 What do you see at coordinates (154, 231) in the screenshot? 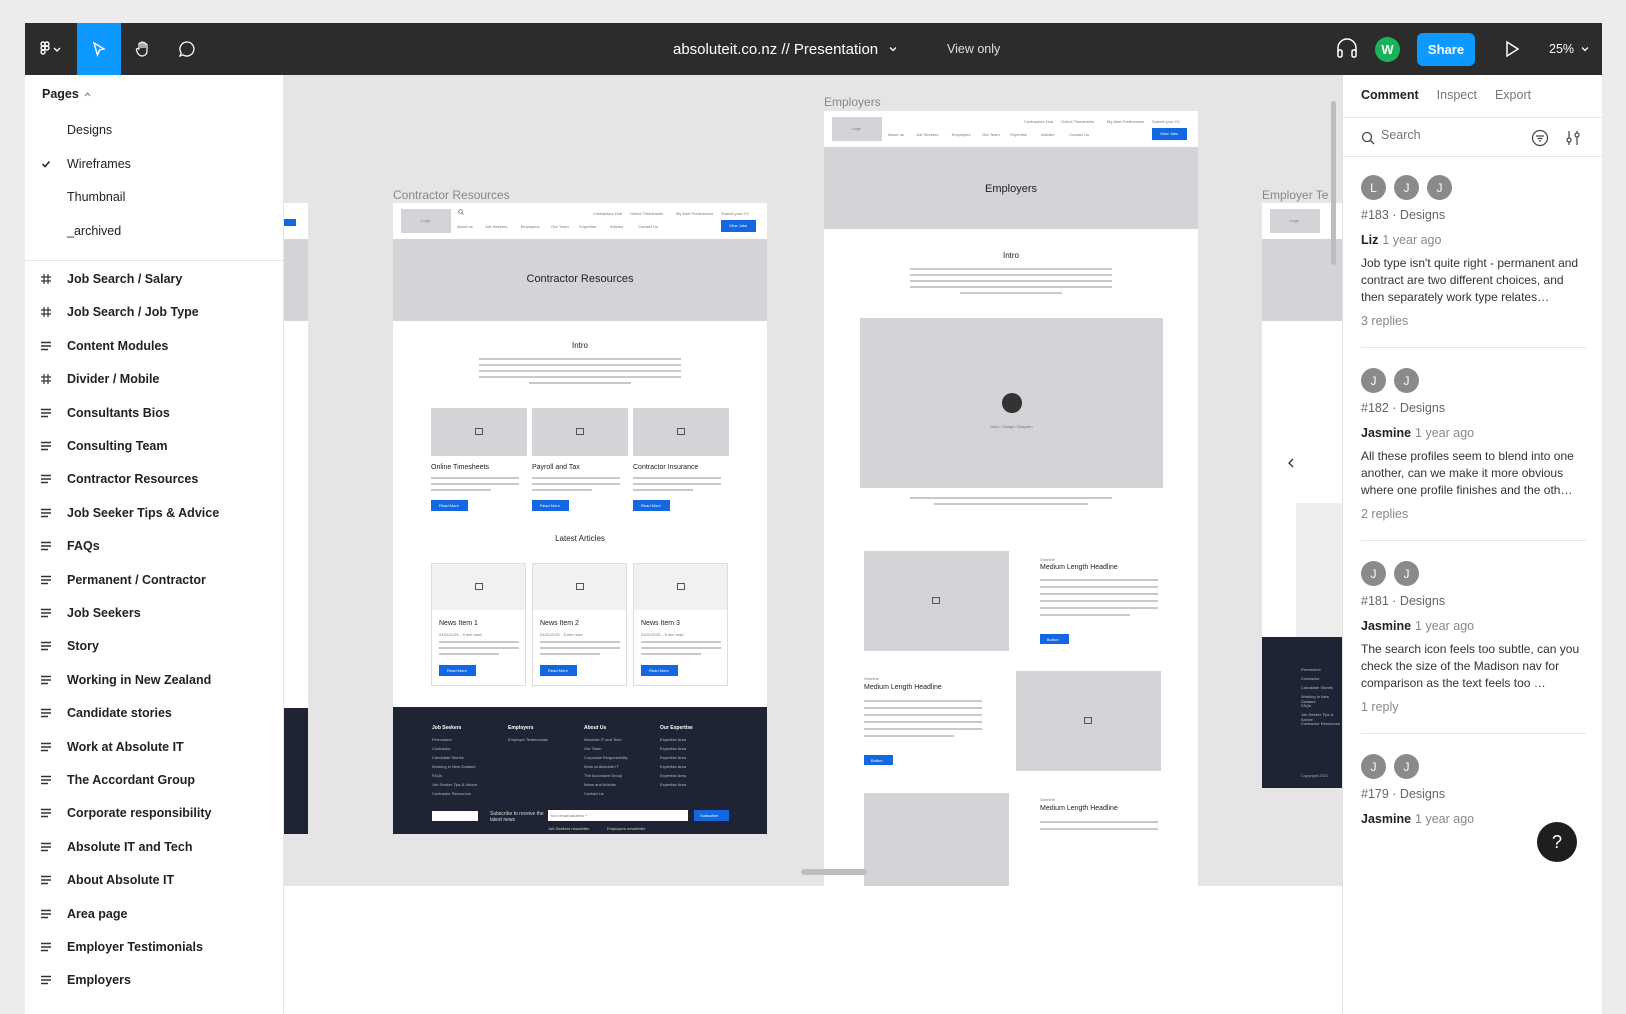
I see `page-item--archived: _archived` at bounding box center [154, 231].